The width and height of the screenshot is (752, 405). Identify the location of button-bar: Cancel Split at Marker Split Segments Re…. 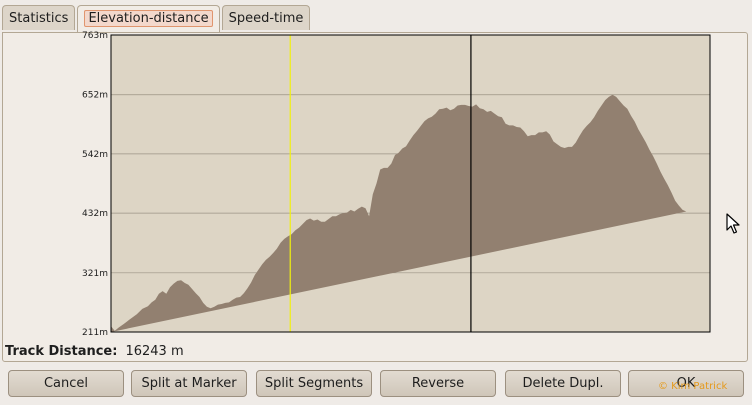
(376, 383).